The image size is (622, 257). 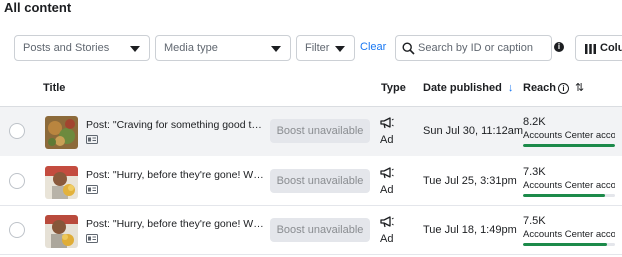 What do you see at coordinates (534, 122) in the screenshot?
I see `reach-value: 8.2K` at bounding box center [534, 122].